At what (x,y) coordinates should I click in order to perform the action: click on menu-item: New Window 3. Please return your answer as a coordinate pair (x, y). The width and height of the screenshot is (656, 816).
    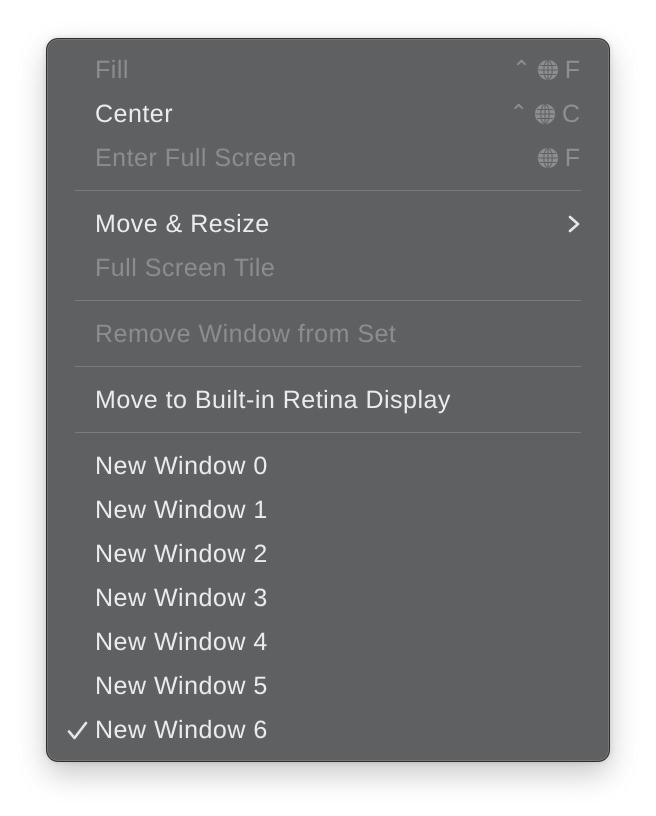
    Looking at the image, I should click on (337, 598).